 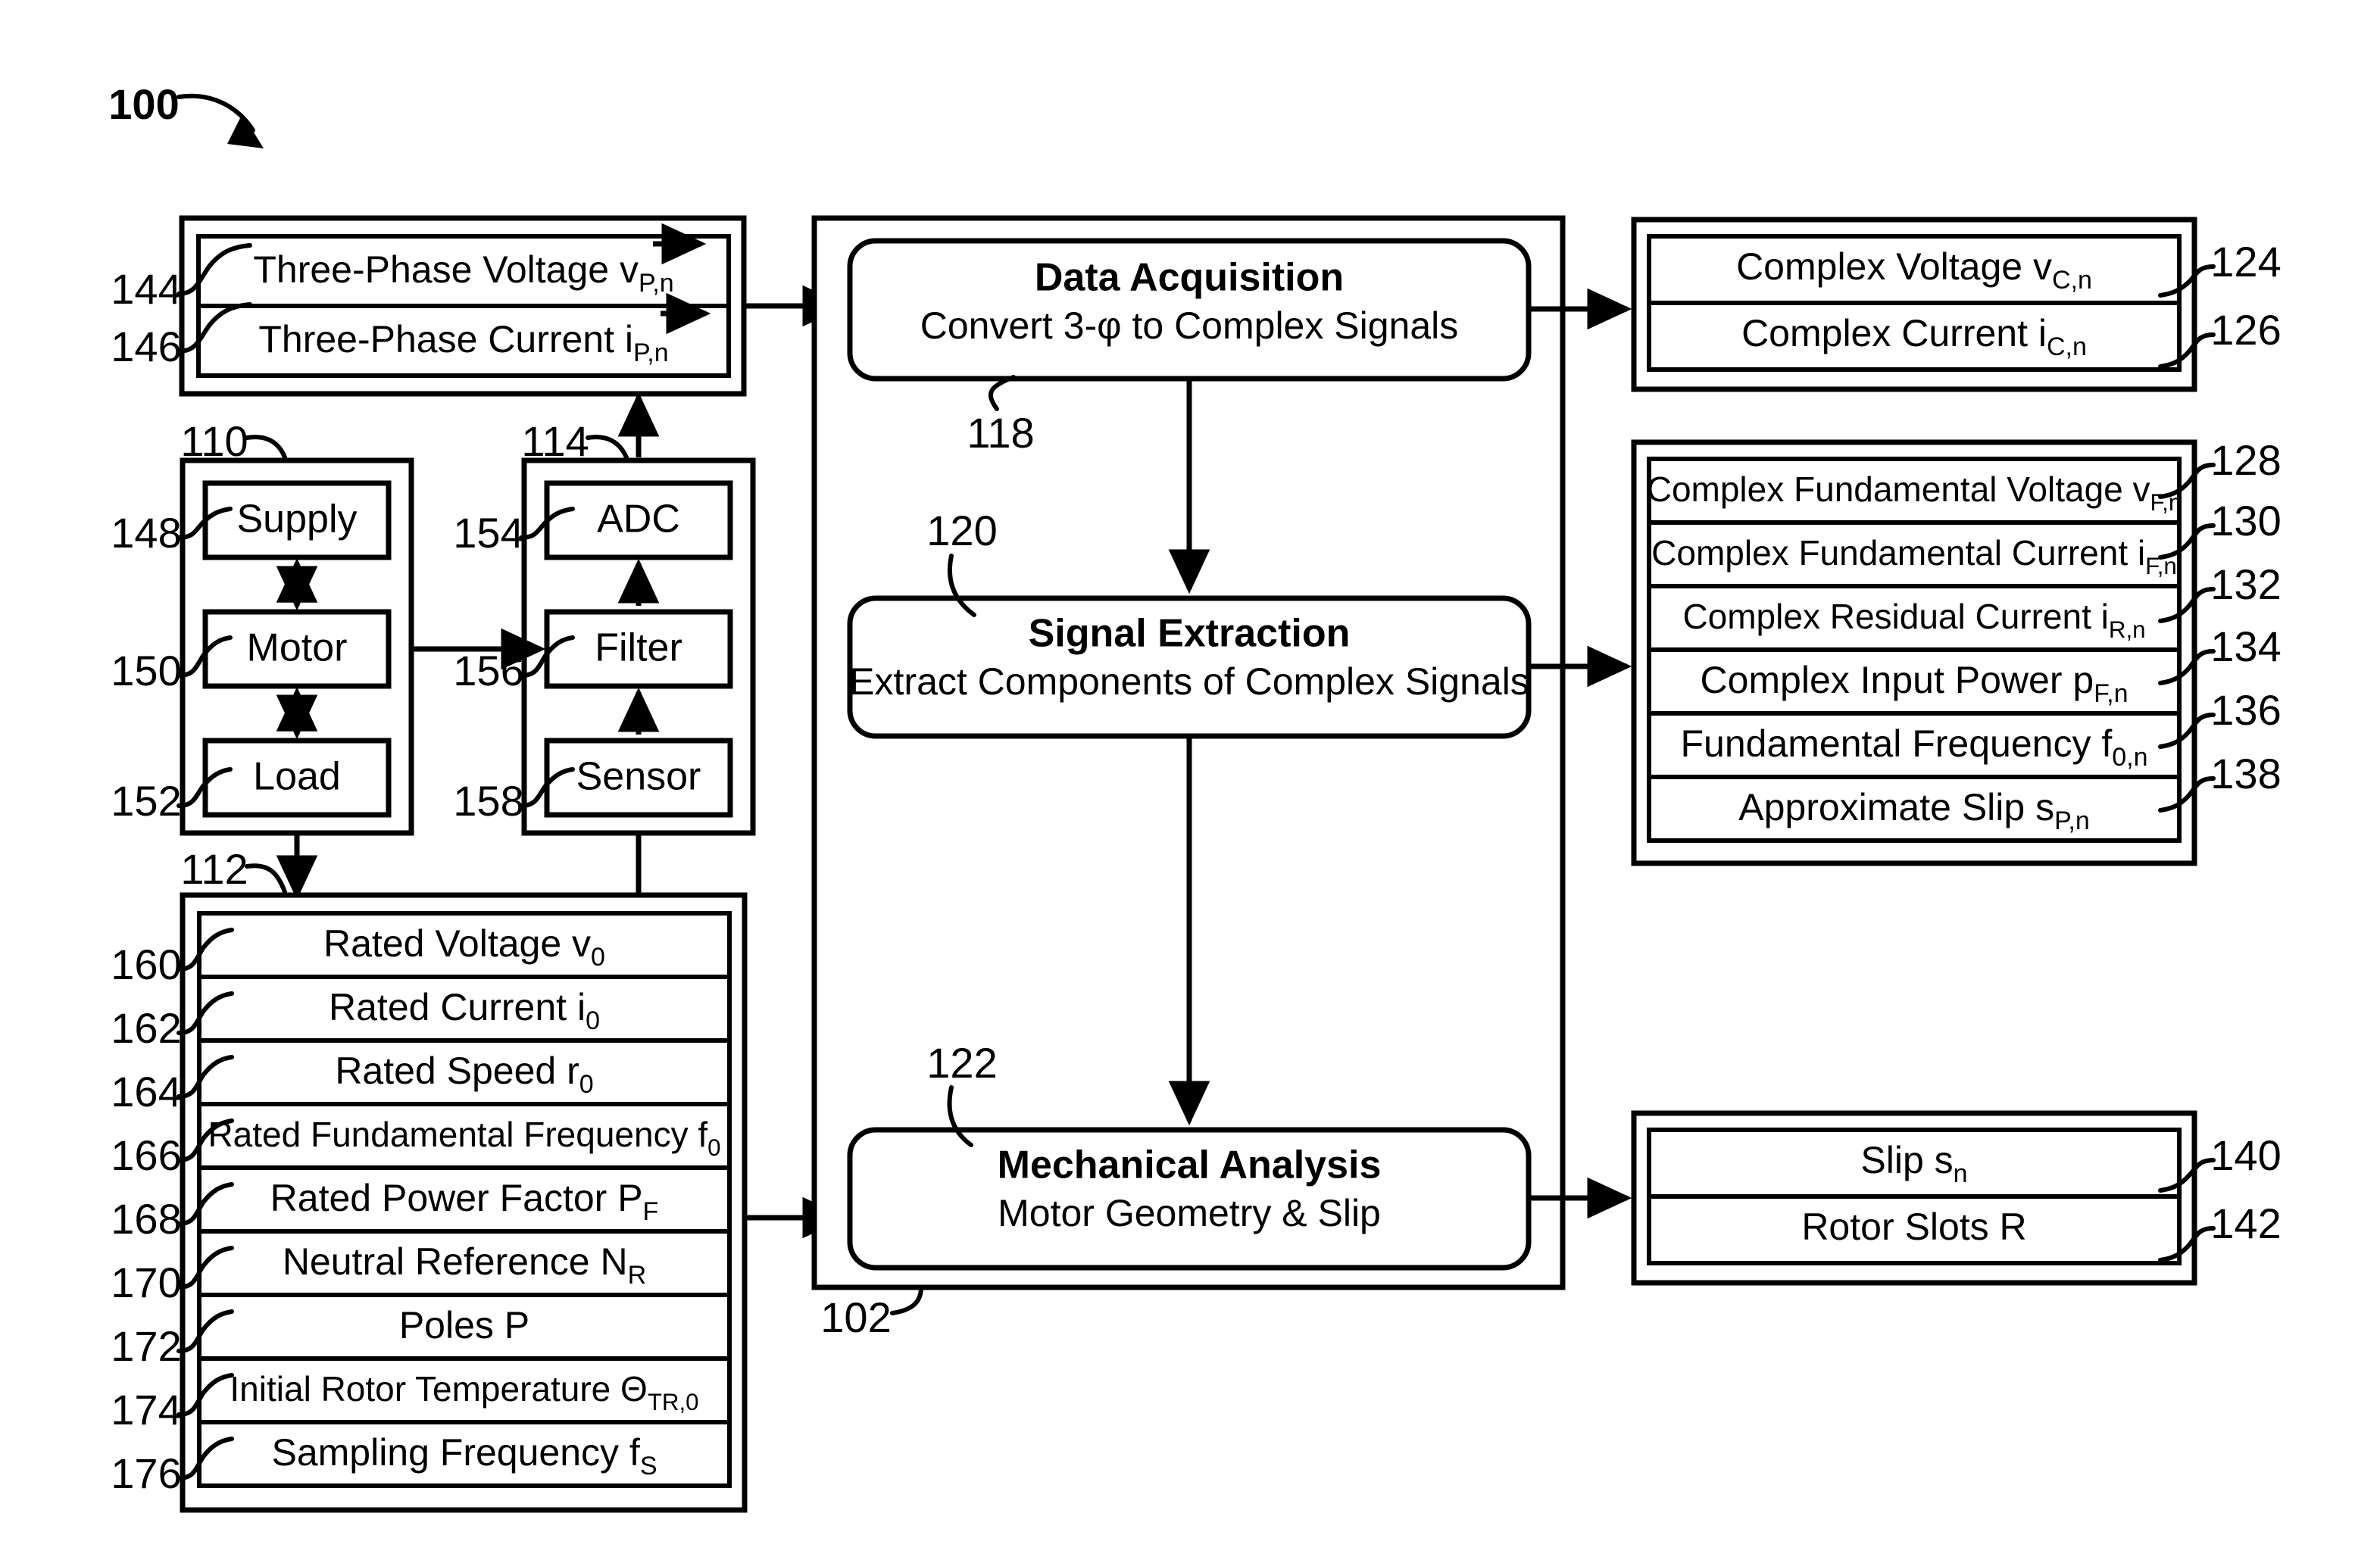 What do you see at coordinates (488, 670) in the screenshot?
I see `ref-156: 156` at bounding box center [488, 670].